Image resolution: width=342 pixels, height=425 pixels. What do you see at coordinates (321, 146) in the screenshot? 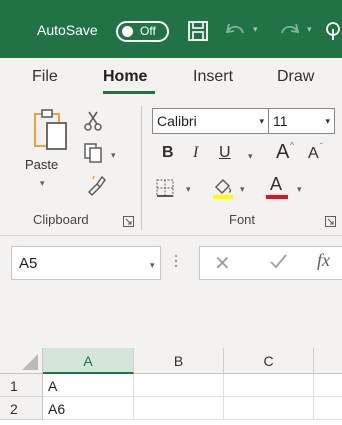
I see `decrease-font-caret-icon: ˇ` at bounding box center [321, 146].